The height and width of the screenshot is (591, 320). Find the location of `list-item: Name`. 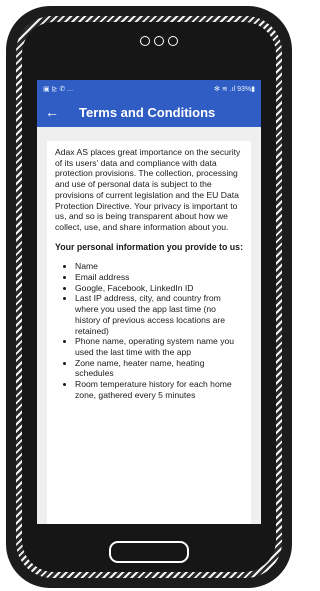

list-item: Name is located at coordinates (159, 266).